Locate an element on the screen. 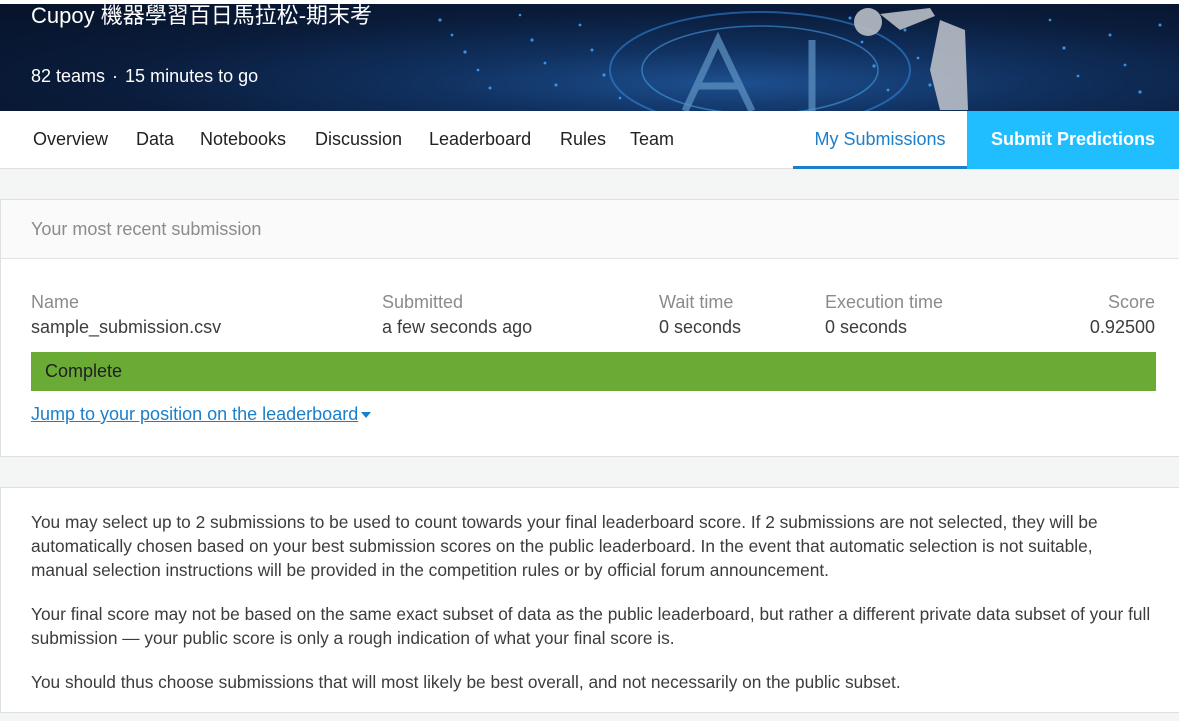 This screenshot has width=1179, height=721. execution-time-value: 0 seconds is located at coordinates (866, 327).